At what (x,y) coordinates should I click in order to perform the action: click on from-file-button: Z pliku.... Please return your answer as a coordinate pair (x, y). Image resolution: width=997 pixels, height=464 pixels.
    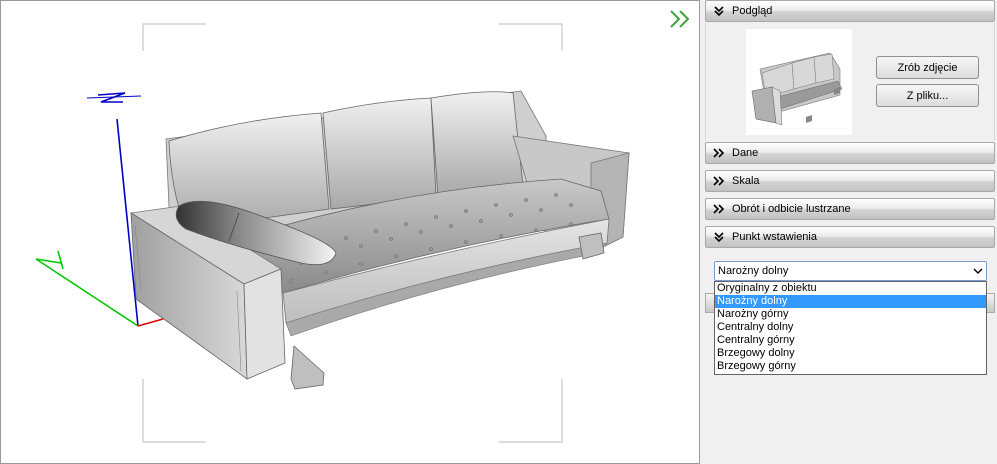
    Looking at the image, I should click on (927, 95).